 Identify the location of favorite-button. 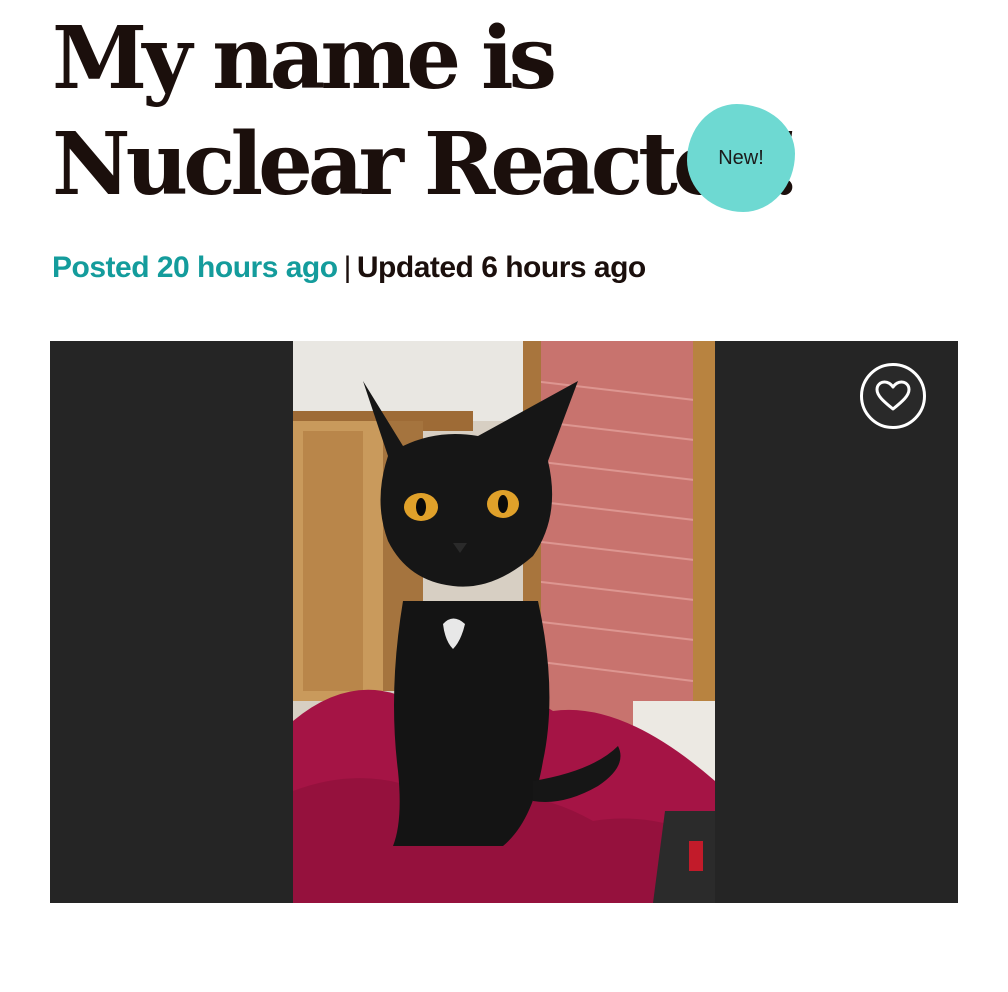
(893, 396).